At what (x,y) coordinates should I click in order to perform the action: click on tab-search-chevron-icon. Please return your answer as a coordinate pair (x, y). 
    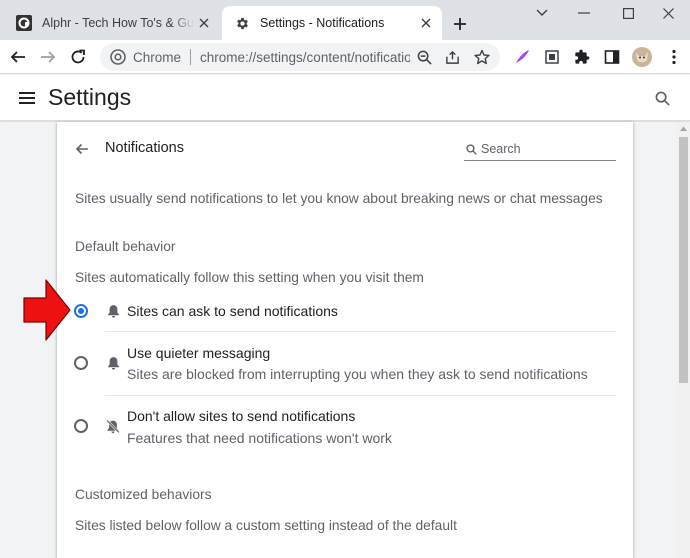
    Looking at the image, I should click on (542, 13).